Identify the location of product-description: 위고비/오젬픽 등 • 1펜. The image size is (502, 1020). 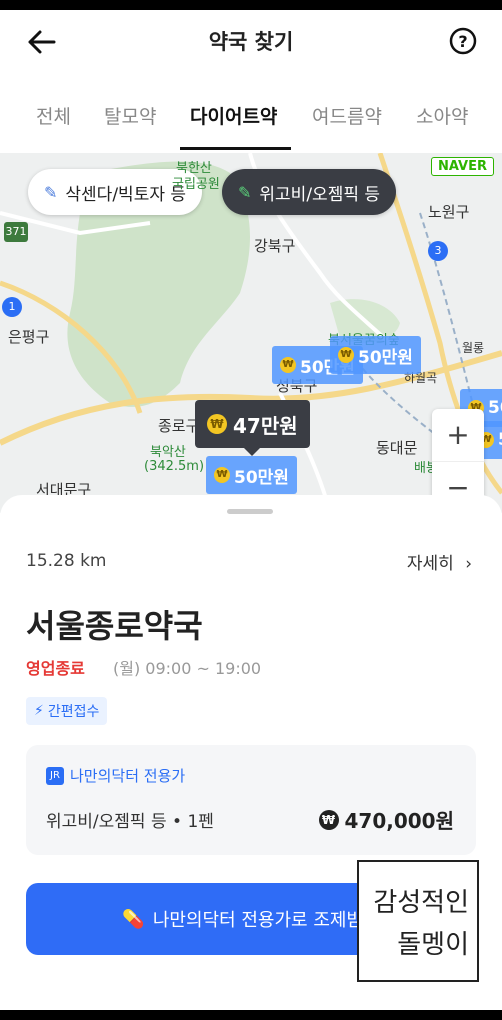
(130, 822).